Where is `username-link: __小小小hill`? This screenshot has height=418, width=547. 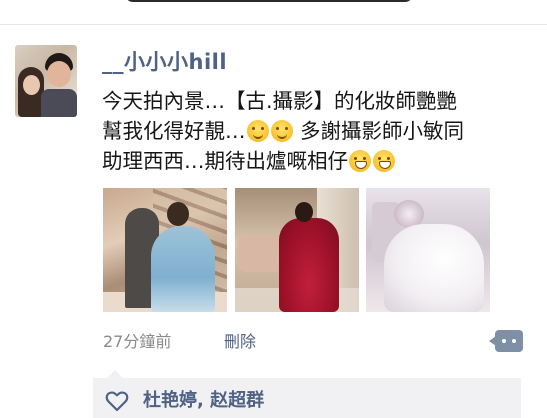 username-link: __小小小hill is located at coordinates (164, 62).